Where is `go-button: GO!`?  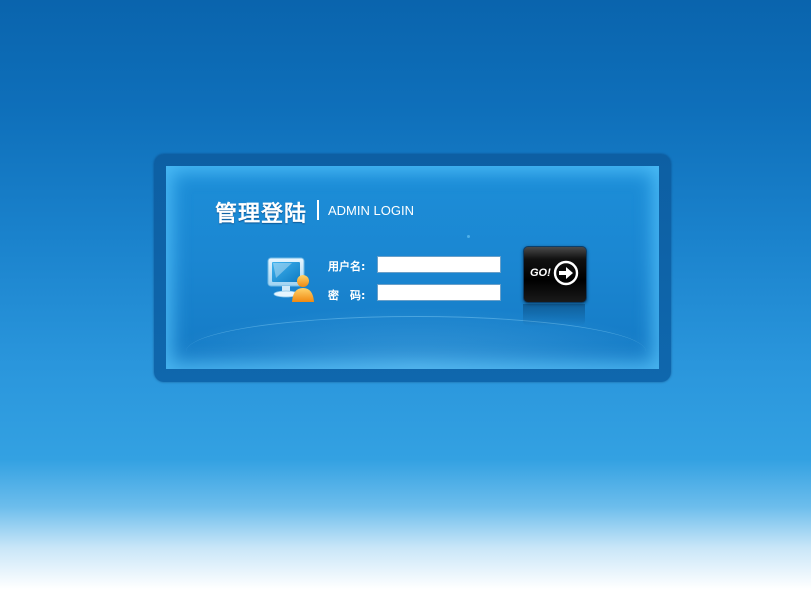
go-button: GO! is located at coordinates (555, 274).